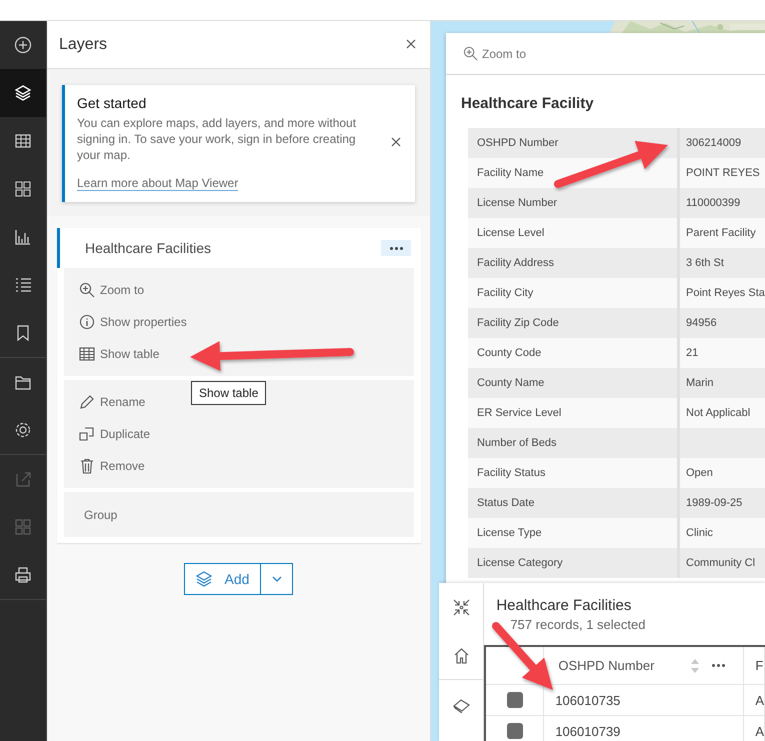 This screenshot has height=741, width=765. What do you see at coordinates (277, 579) in the screenshot?
I see `chevron-down-icon` at bounding box center [277, 579].